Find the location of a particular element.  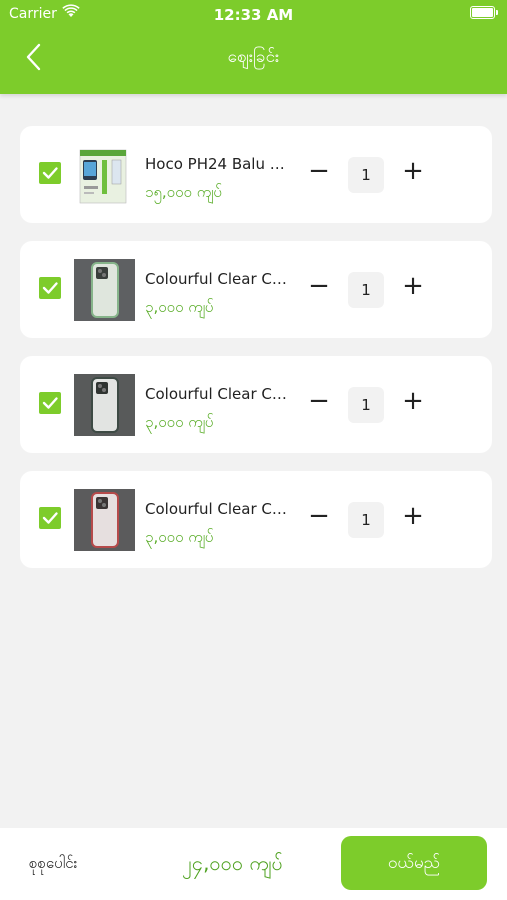

battery-icon is located at coordinates (484, 12).